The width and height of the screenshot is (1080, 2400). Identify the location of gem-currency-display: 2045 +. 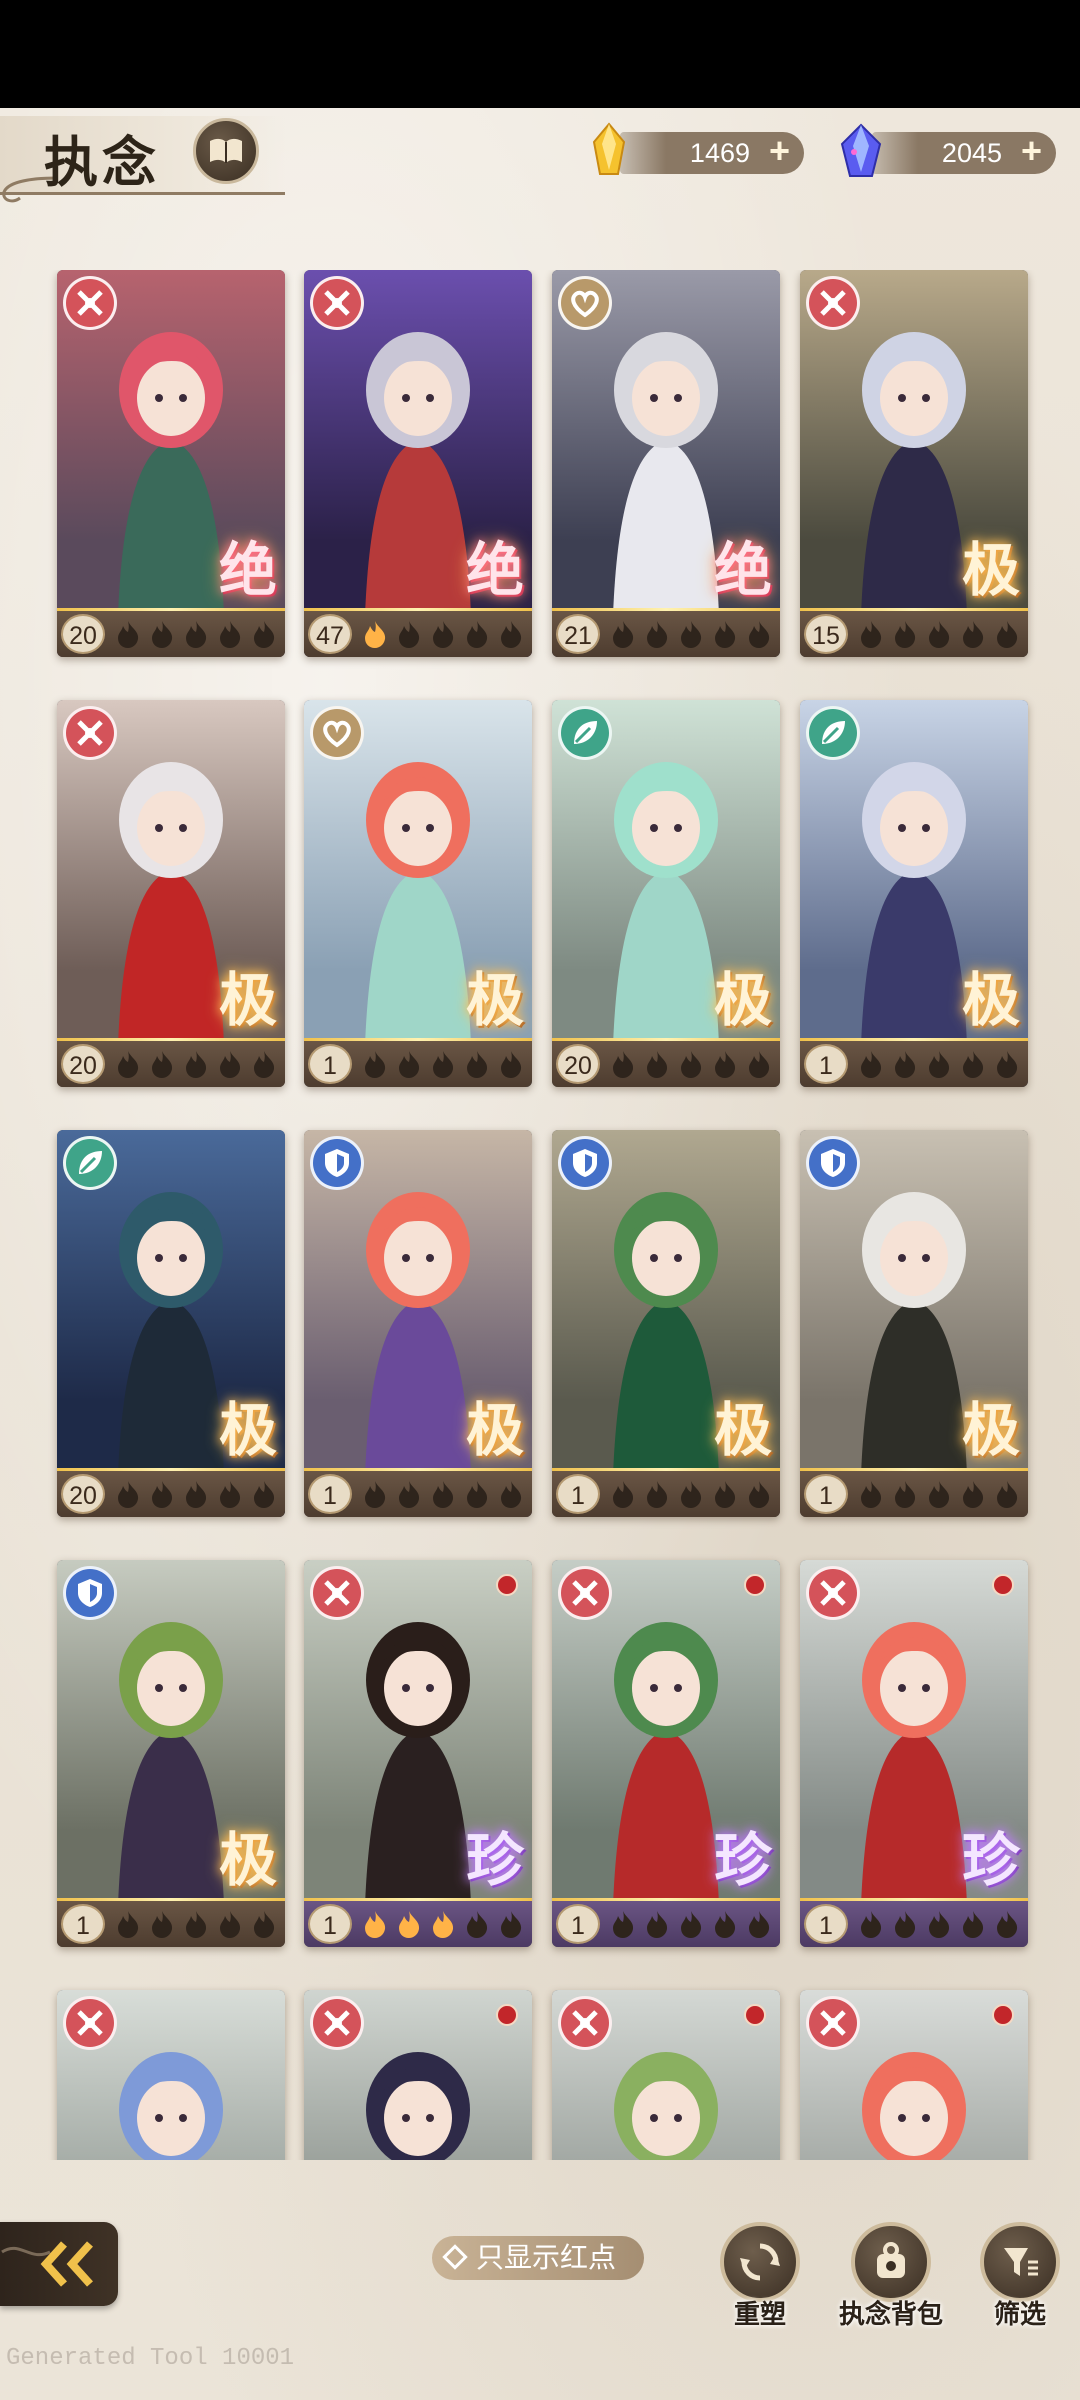
(964, 152).